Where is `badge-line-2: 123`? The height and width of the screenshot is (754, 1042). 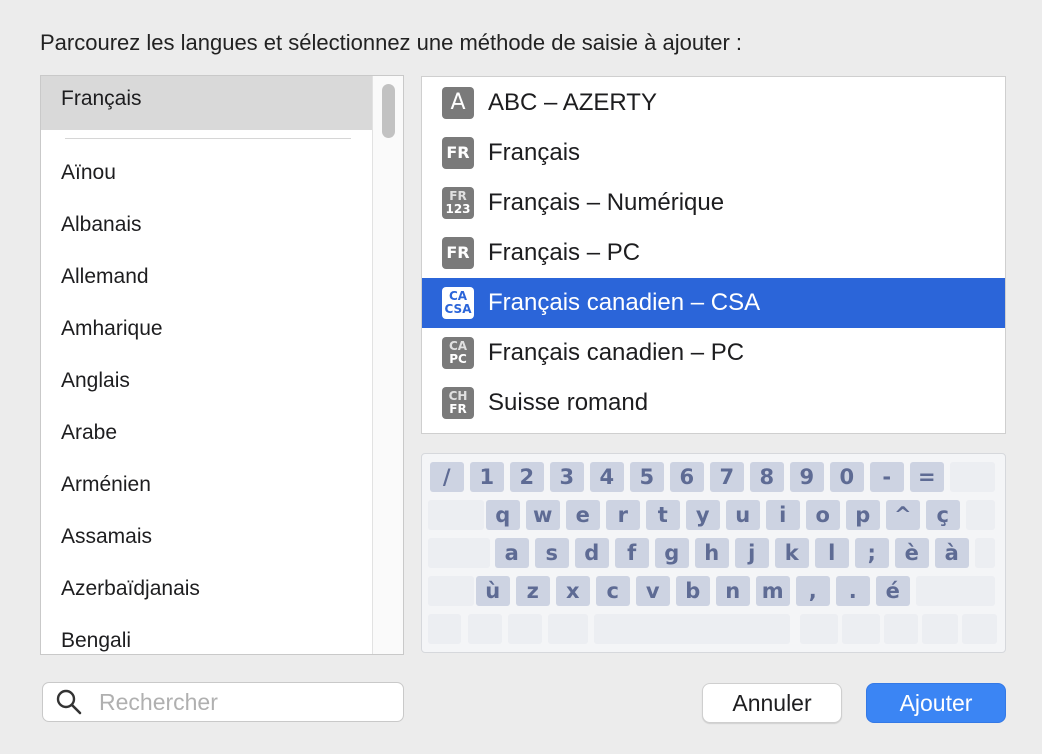
badge-line-2: 123 is located at coordinates (458, 209).